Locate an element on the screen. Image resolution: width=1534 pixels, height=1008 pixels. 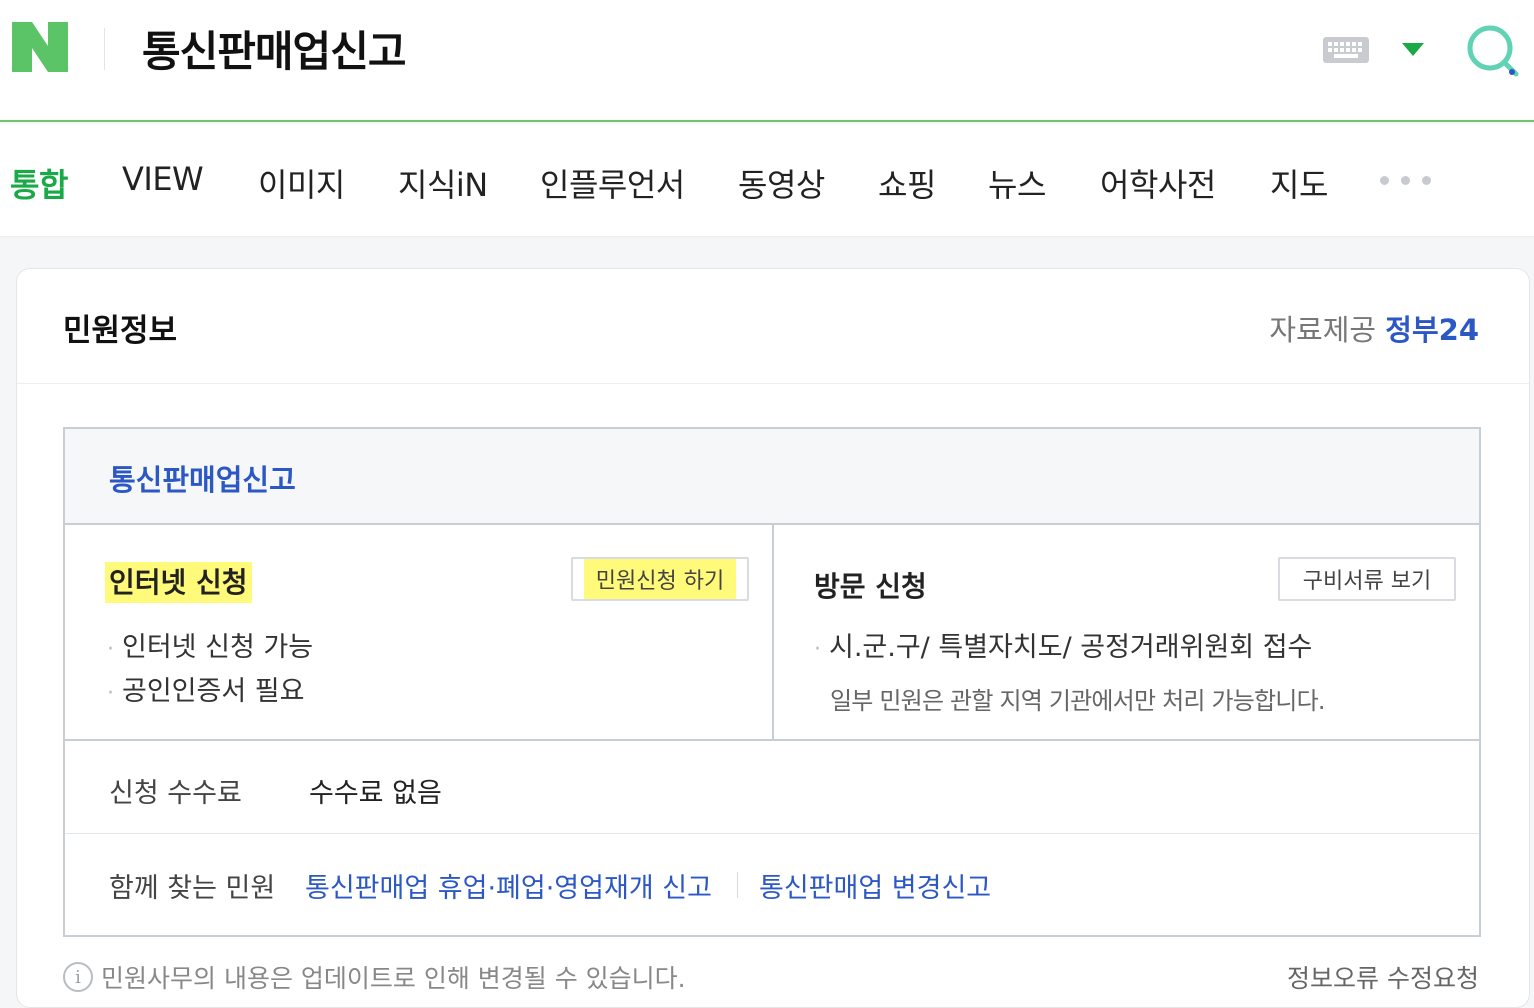
service-title-link: 통신판매업신고 is located at coordinates (202, 478).